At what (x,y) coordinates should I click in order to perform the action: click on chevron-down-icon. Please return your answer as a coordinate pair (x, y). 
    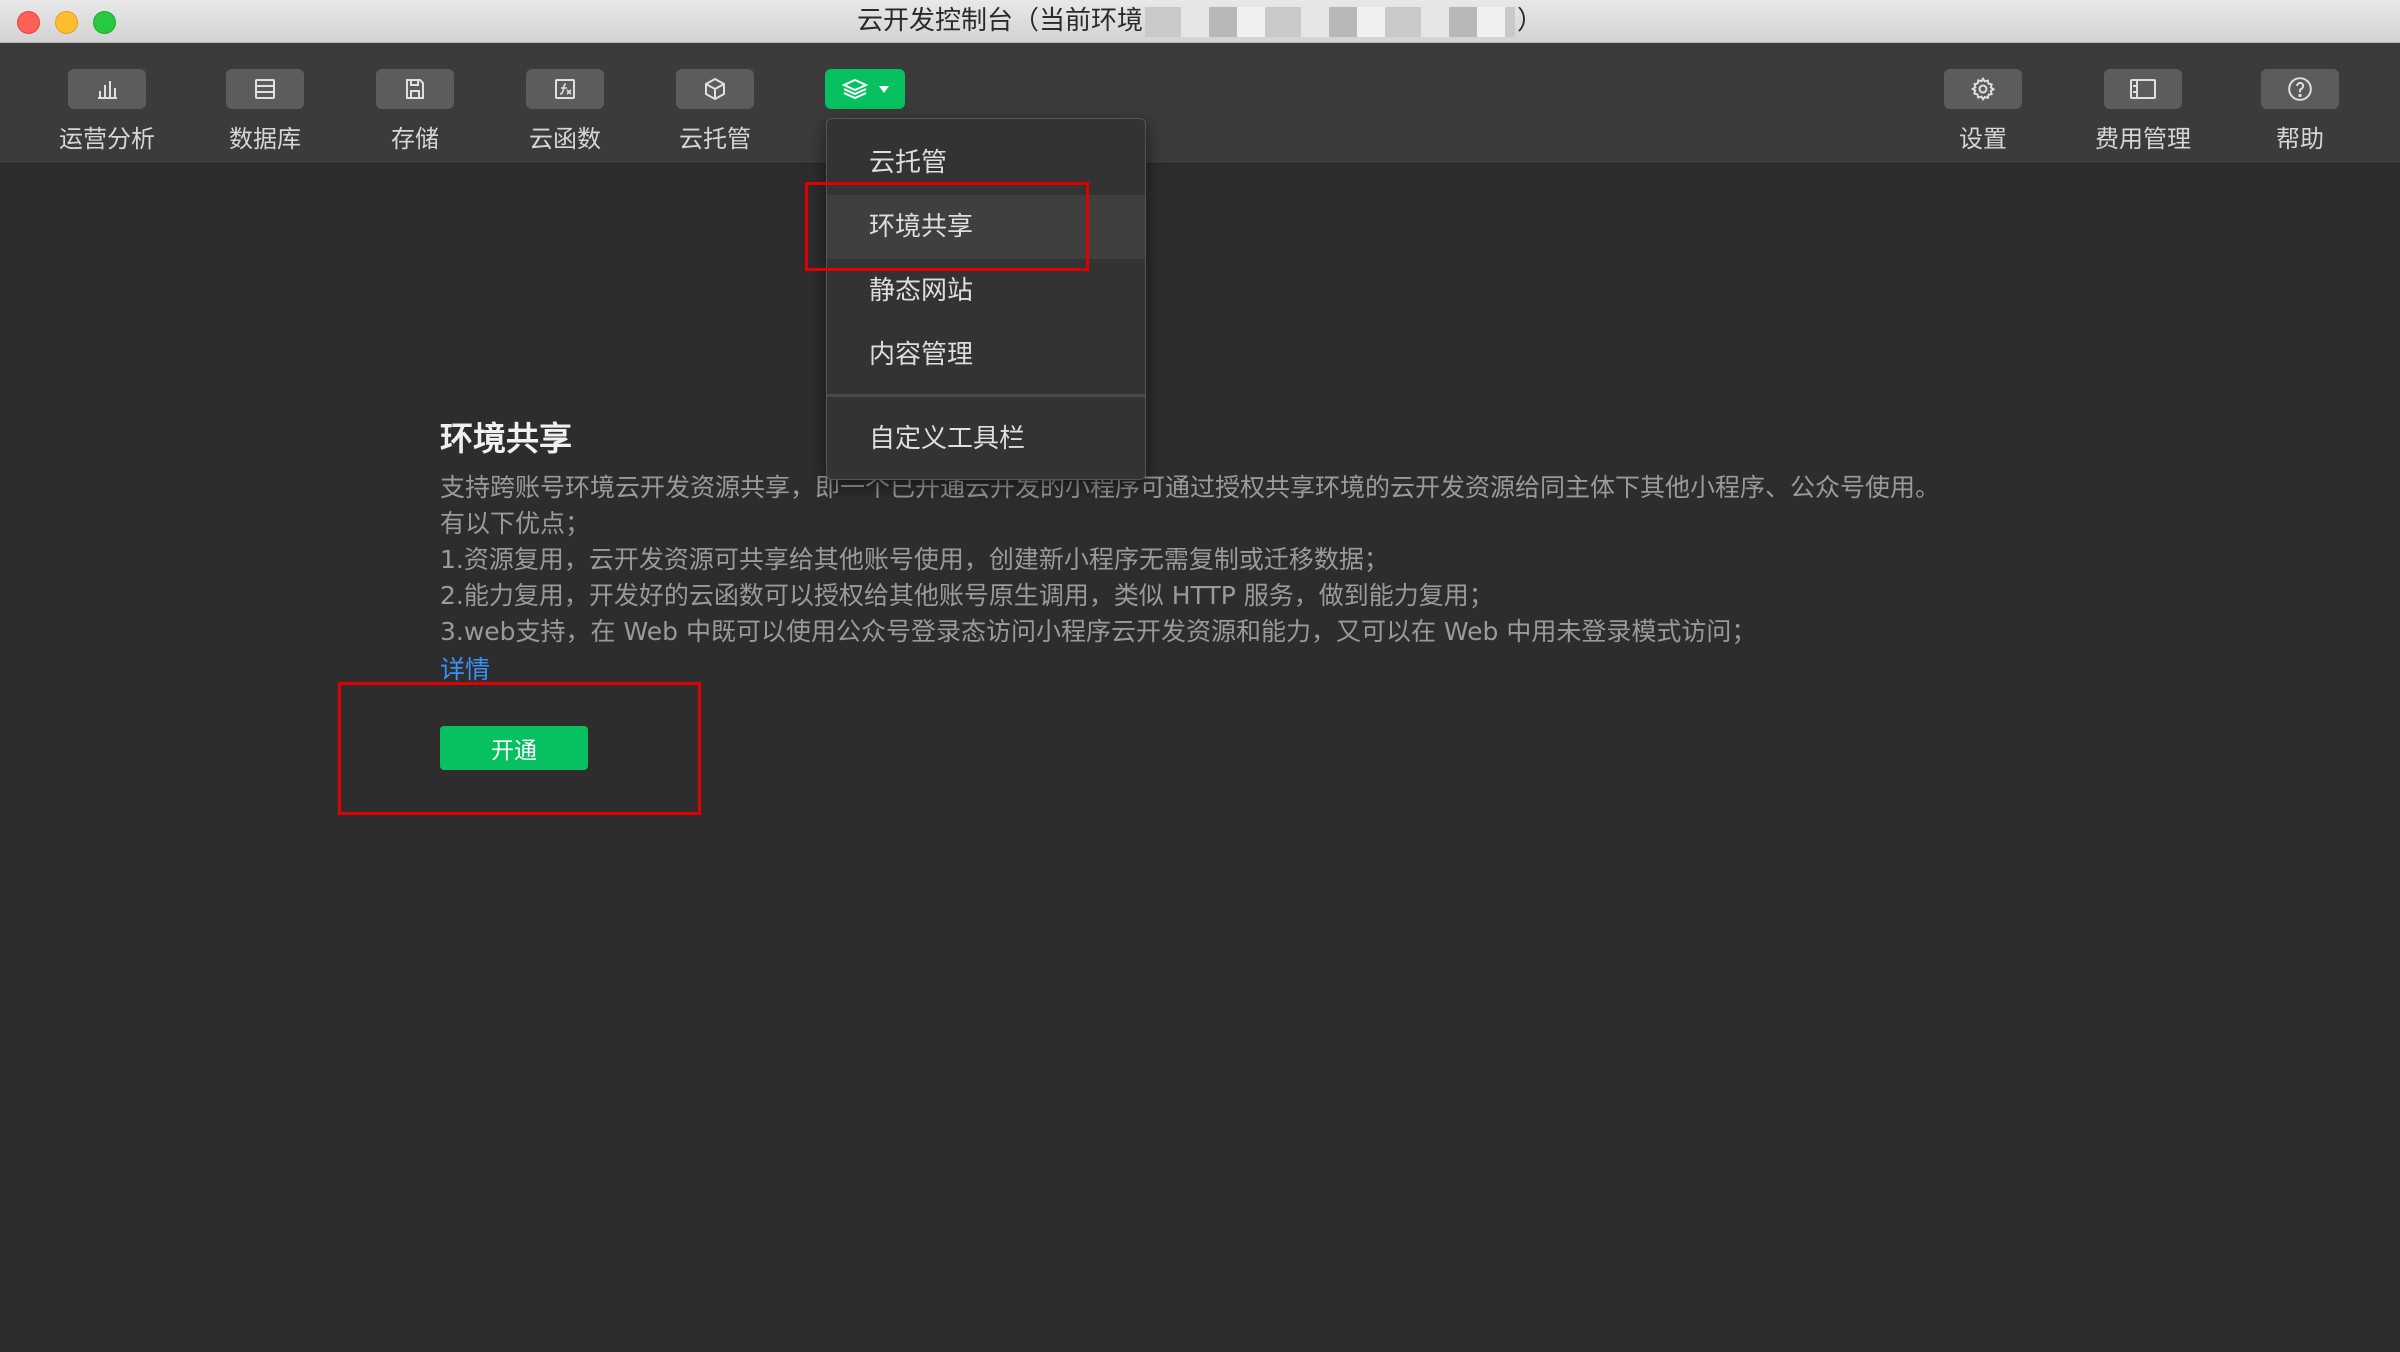
    Looking at the image, I should click on (884, 89).